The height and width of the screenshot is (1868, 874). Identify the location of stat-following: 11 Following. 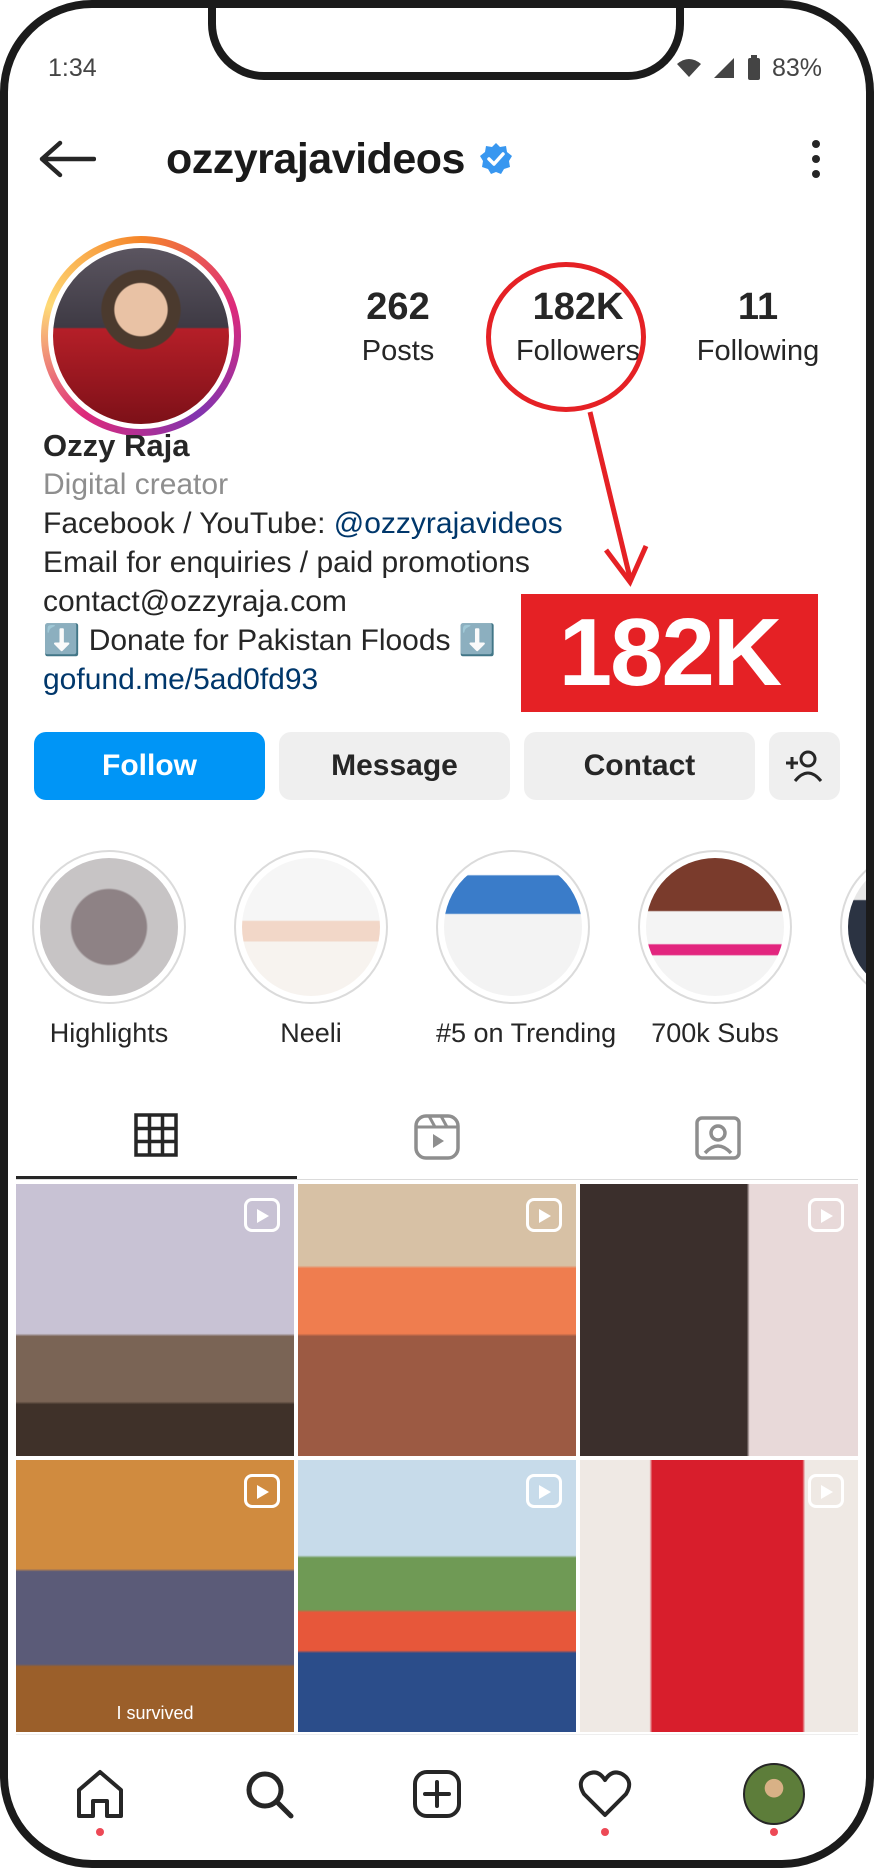
(758, 327).